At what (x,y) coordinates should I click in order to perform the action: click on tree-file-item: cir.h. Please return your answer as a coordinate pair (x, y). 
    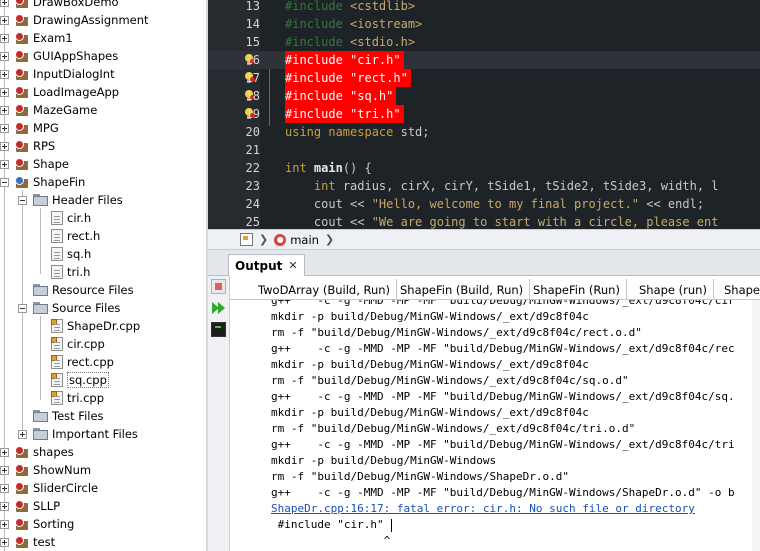
    Looking at the image, I should click on (63, 218).